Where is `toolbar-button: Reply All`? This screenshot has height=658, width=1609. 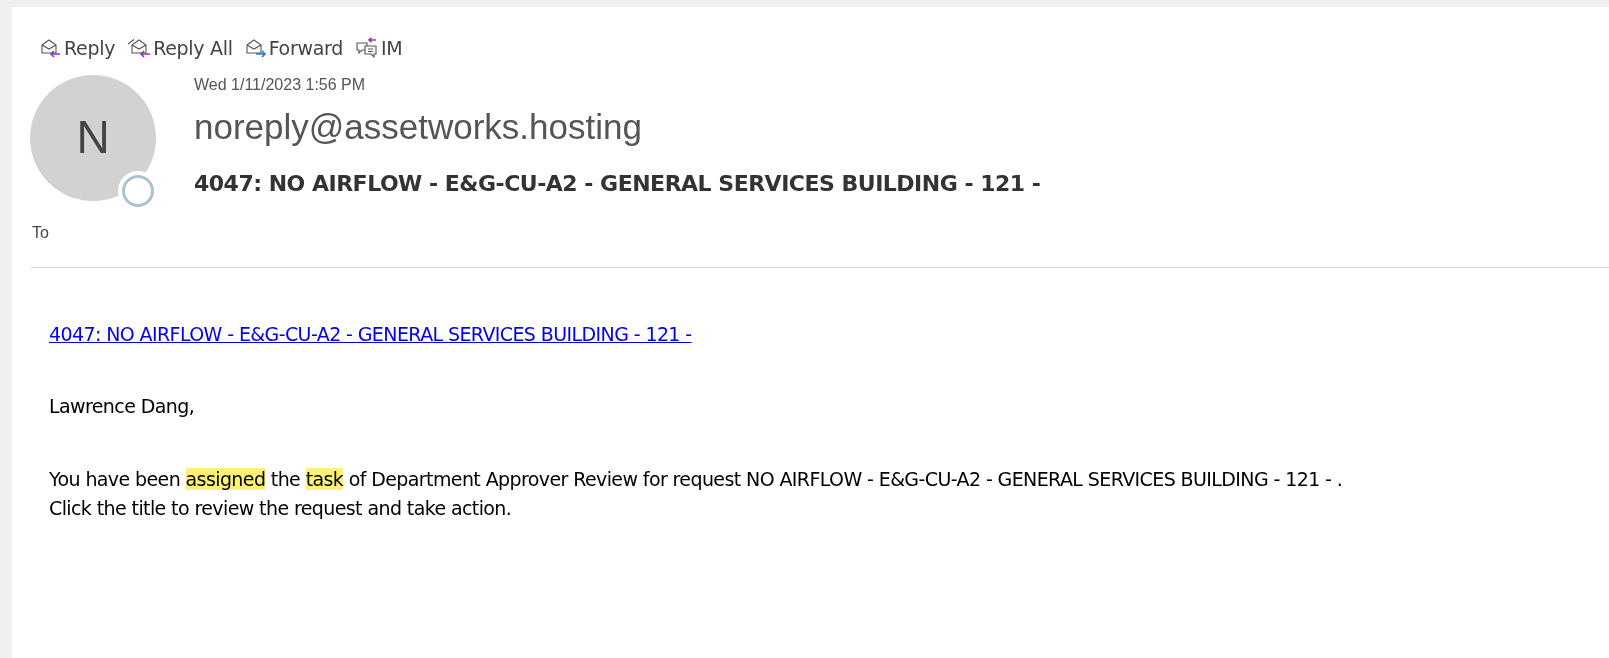 toolbar-button: Reply All is located at coordinates (180, 48).